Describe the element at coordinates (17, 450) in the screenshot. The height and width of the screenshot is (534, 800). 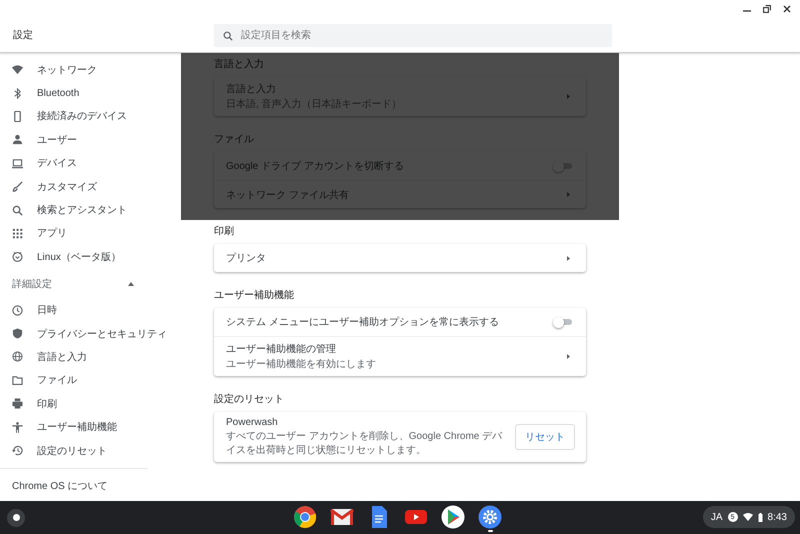
I see `history-icon` at that location.